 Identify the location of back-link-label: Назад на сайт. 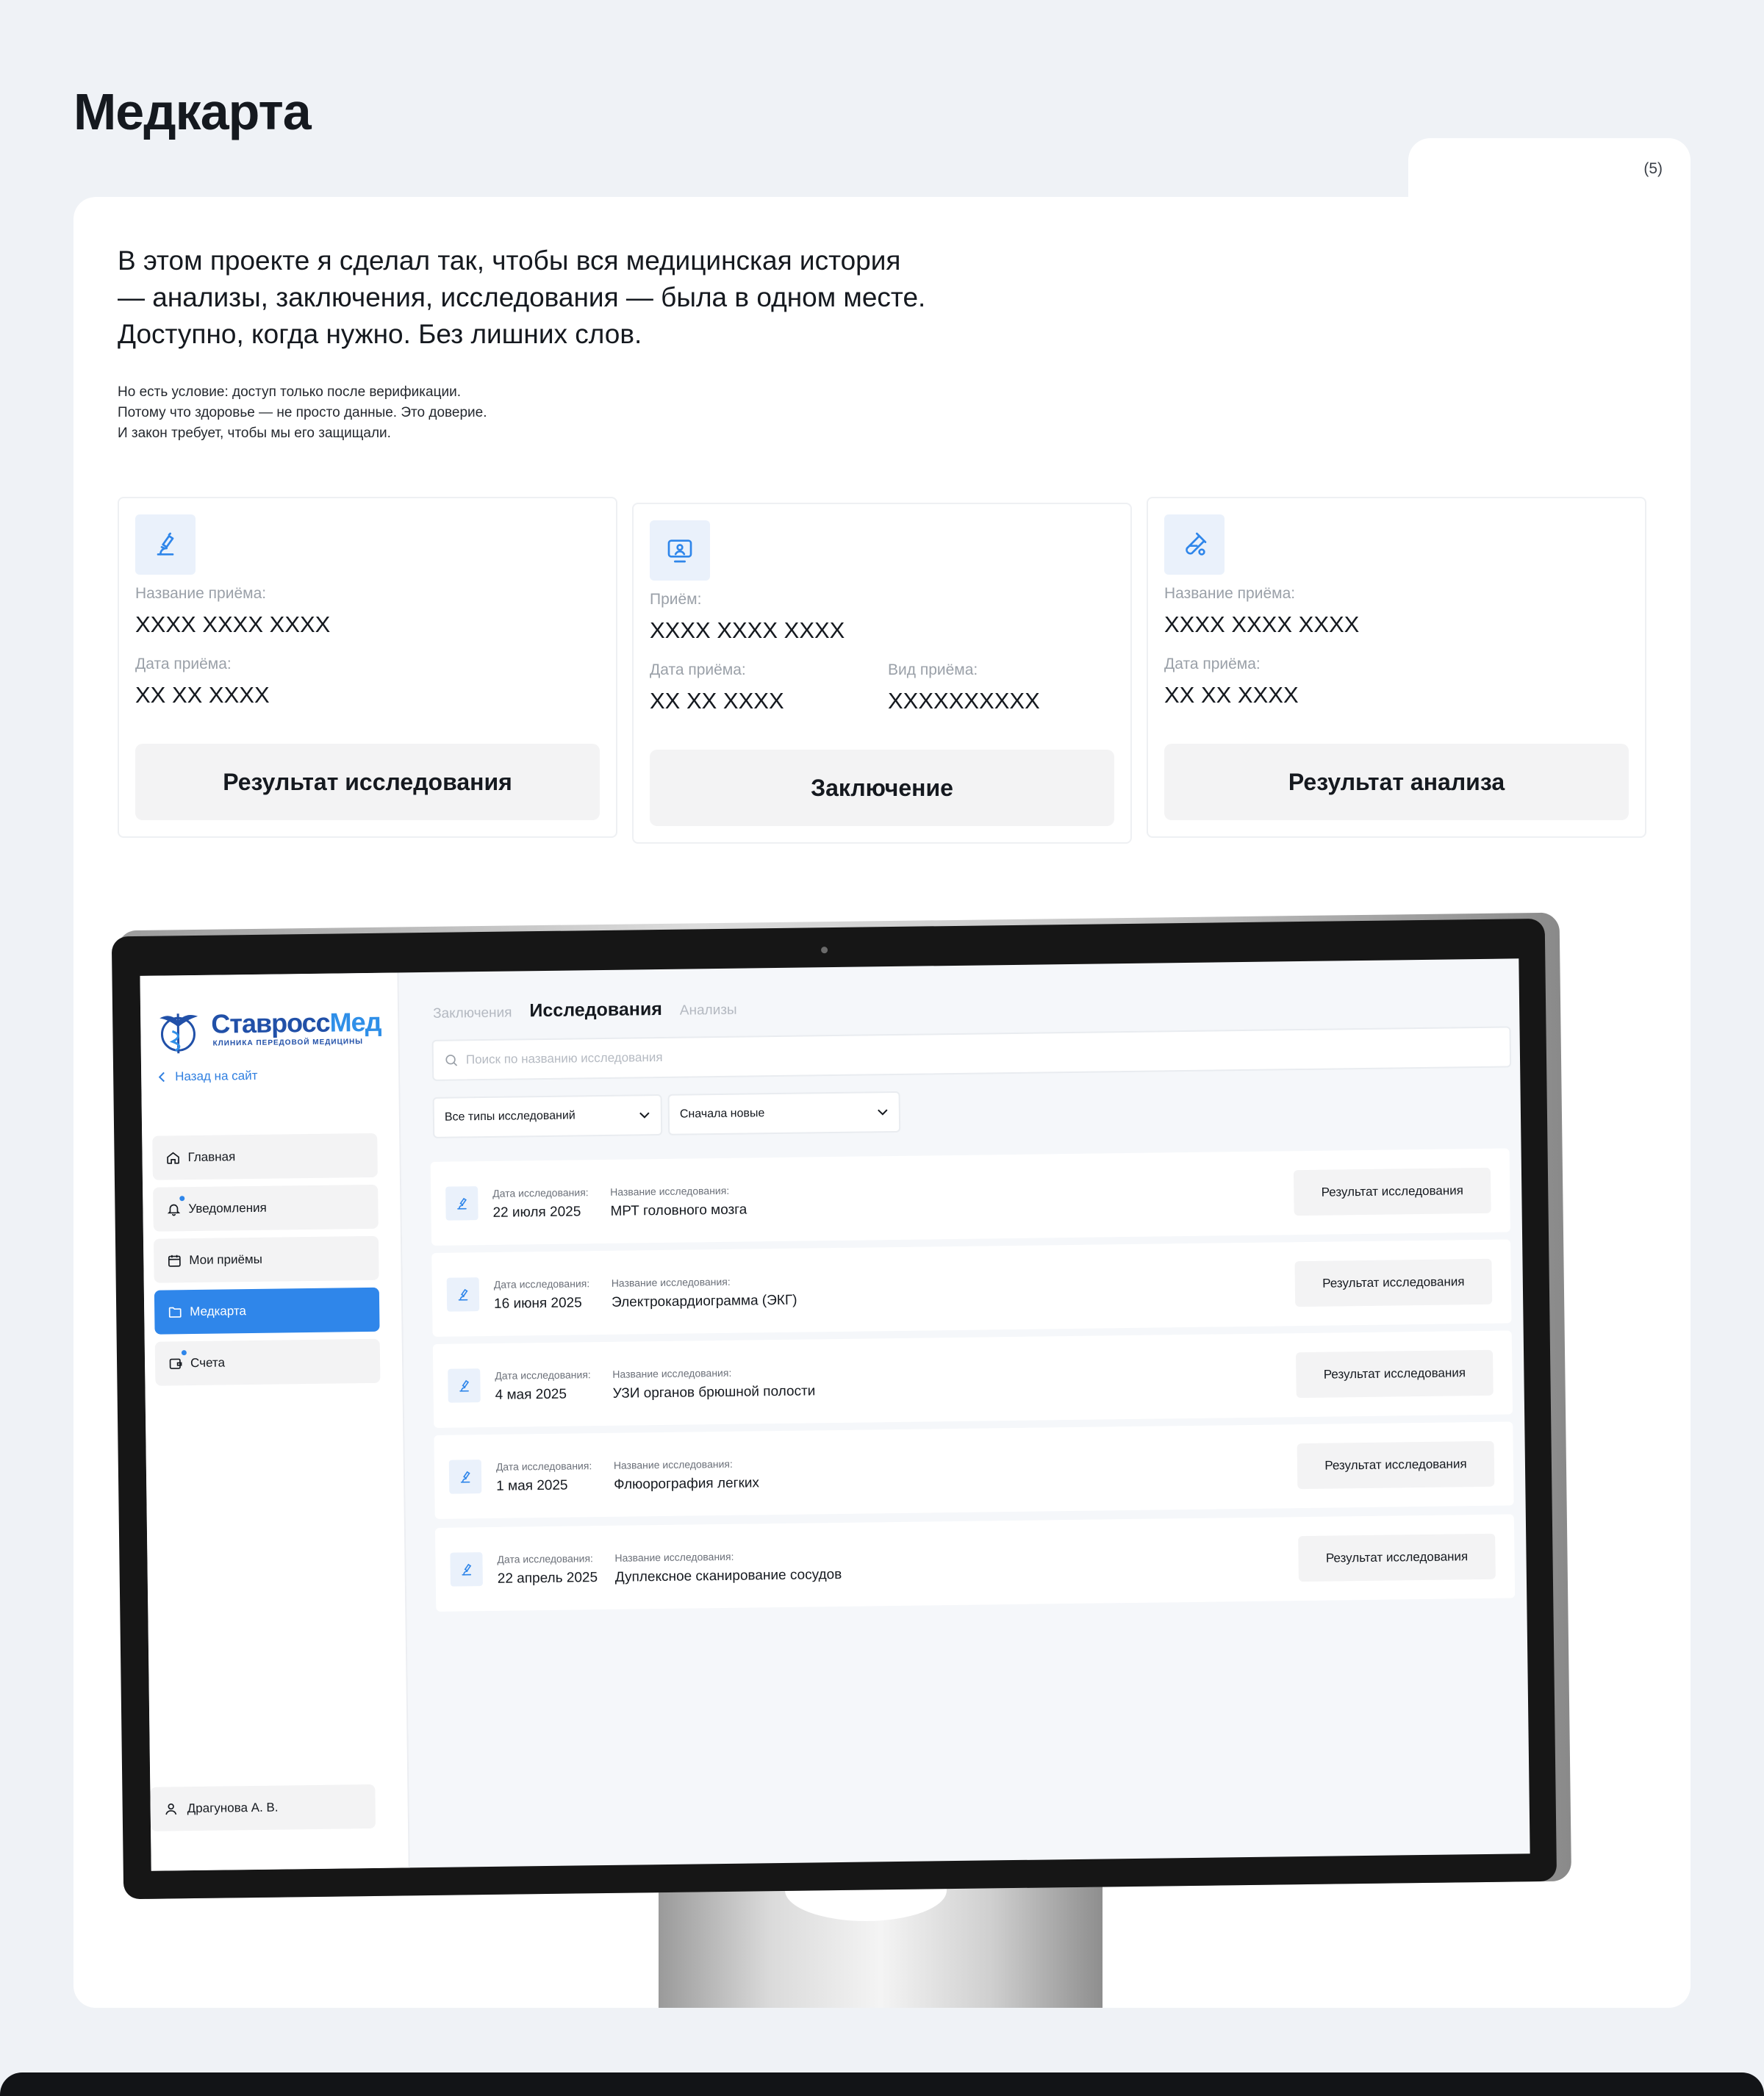
(216, 1076).